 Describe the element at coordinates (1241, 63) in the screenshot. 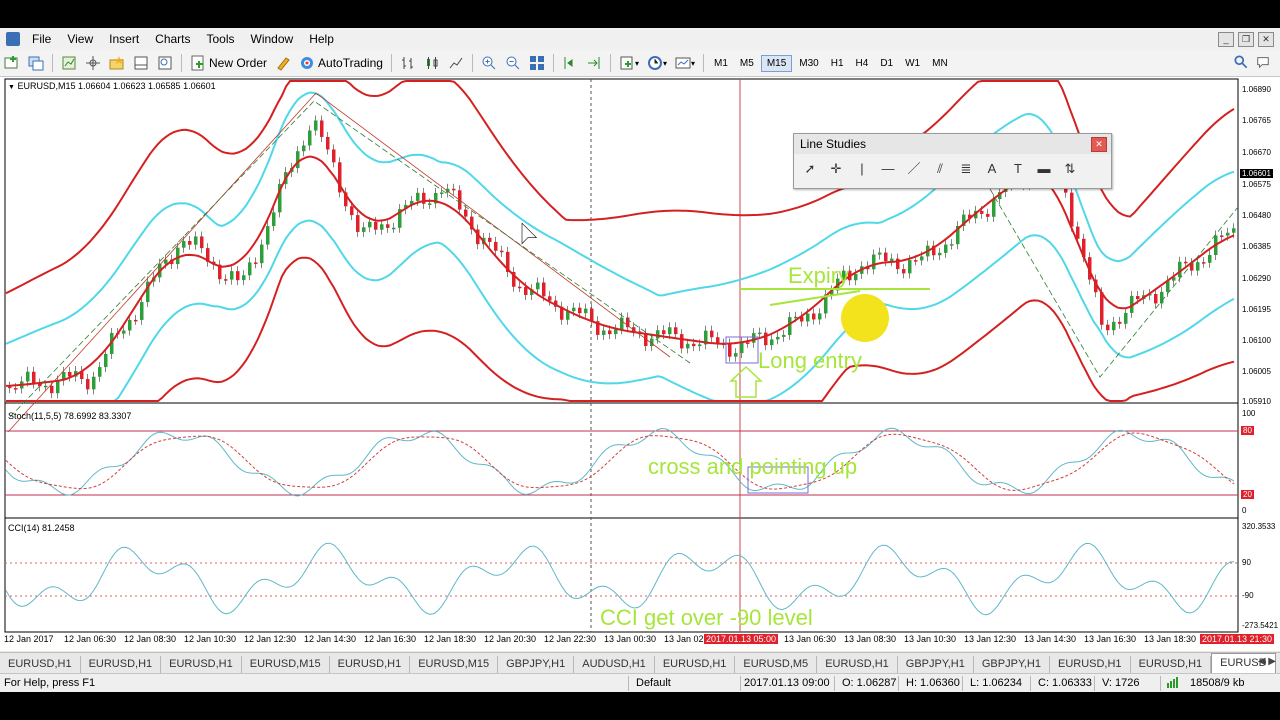

I see `search-icon` at that location.